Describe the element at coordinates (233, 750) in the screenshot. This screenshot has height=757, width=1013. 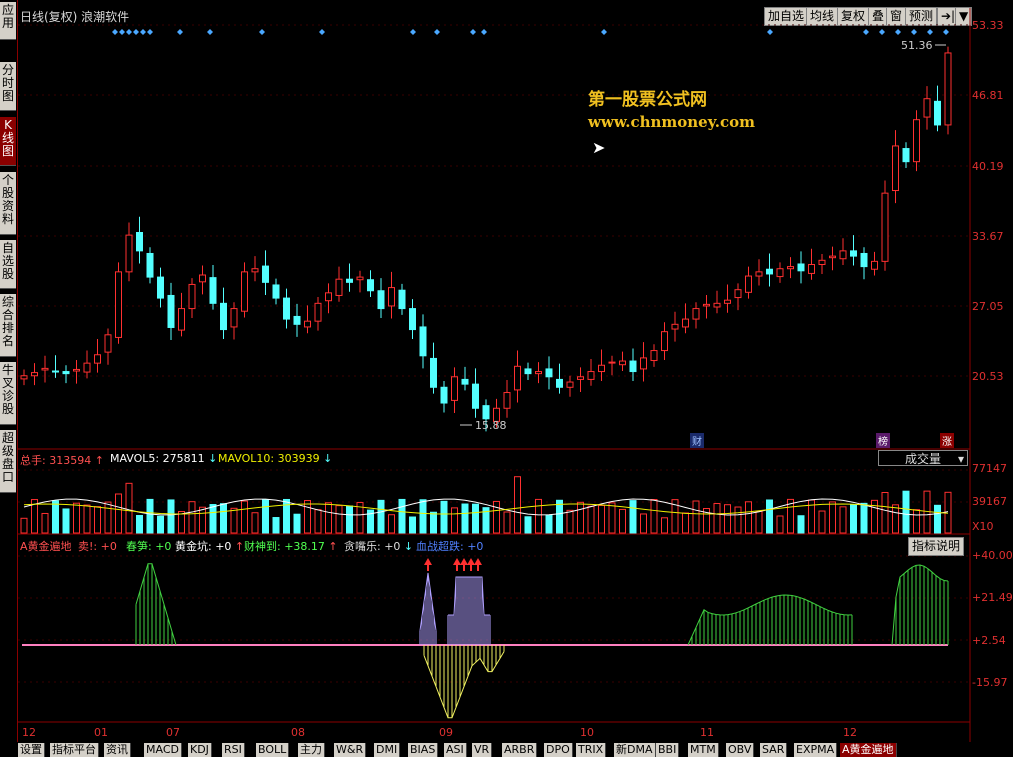
I see `bottom-tab-5: RSI` at that location.